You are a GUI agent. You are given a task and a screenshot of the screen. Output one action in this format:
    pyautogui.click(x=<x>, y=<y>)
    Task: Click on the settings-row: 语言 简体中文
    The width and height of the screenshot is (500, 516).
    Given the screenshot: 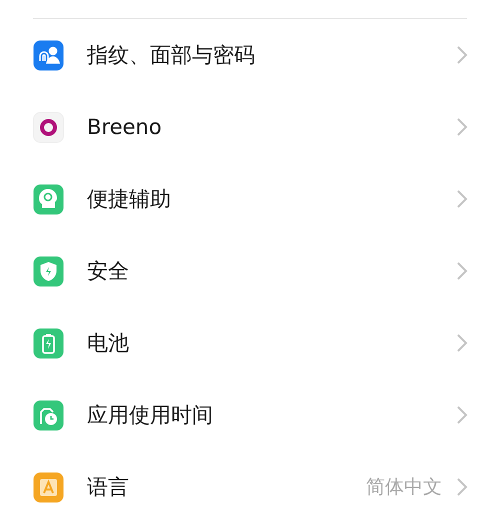 What is the action you would take?
    pyautogui.click(x=250, y=483)
    